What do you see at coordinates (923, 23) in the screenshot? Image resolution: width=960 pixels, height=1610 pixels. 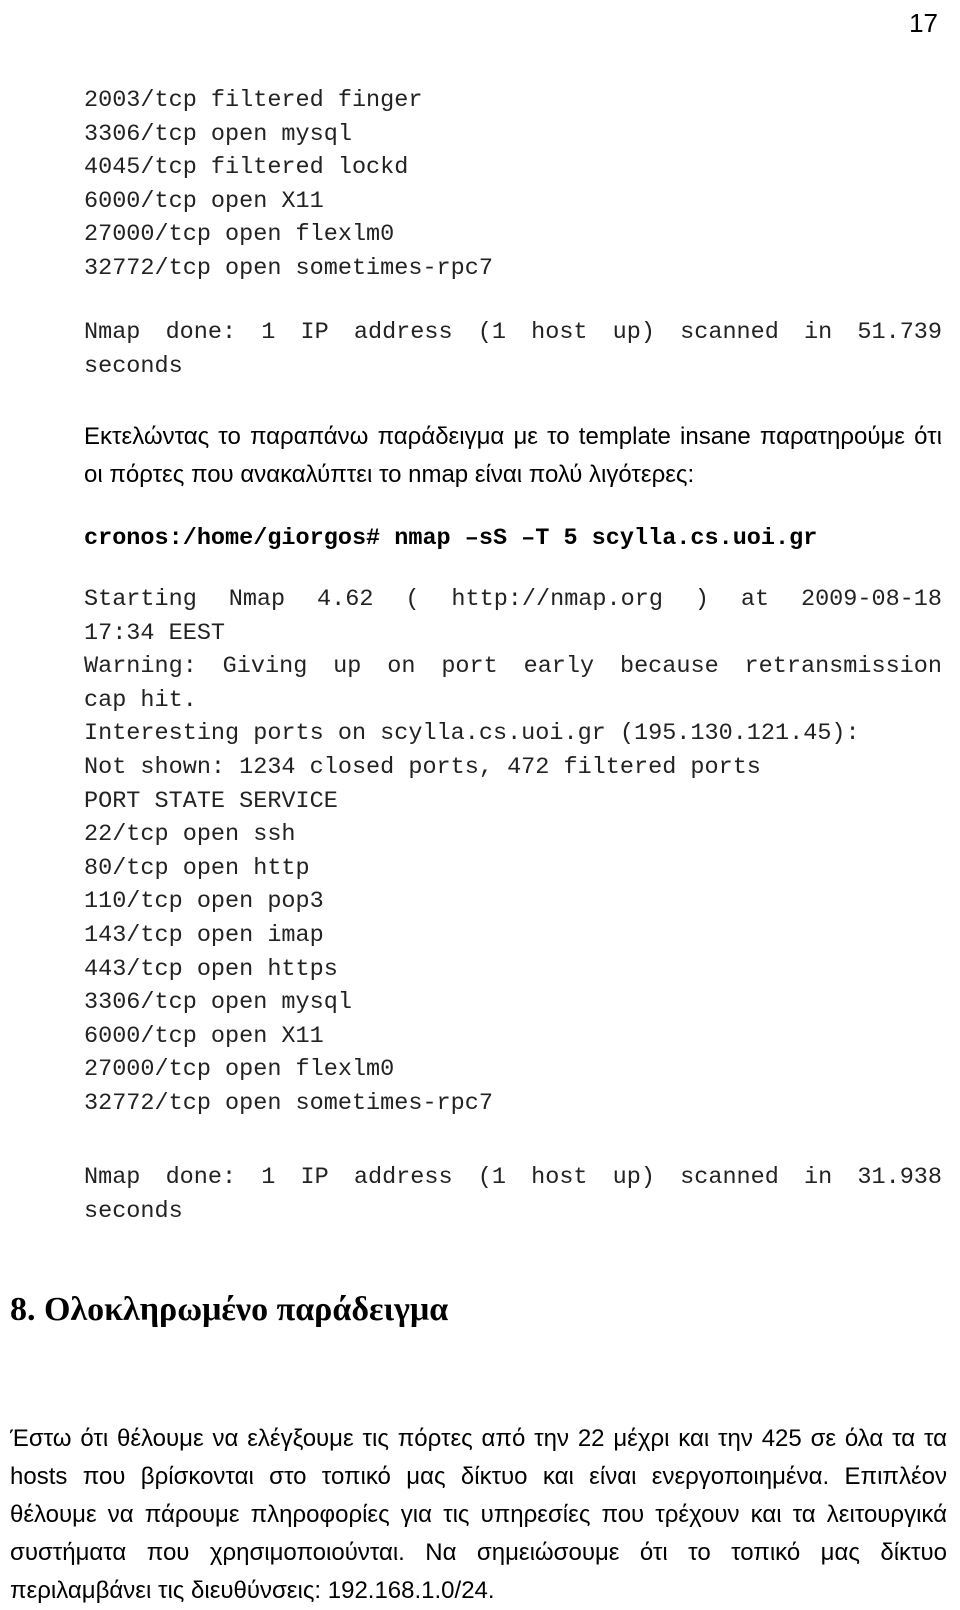 I see `page-number: 17` at bounding box center [923, 23].